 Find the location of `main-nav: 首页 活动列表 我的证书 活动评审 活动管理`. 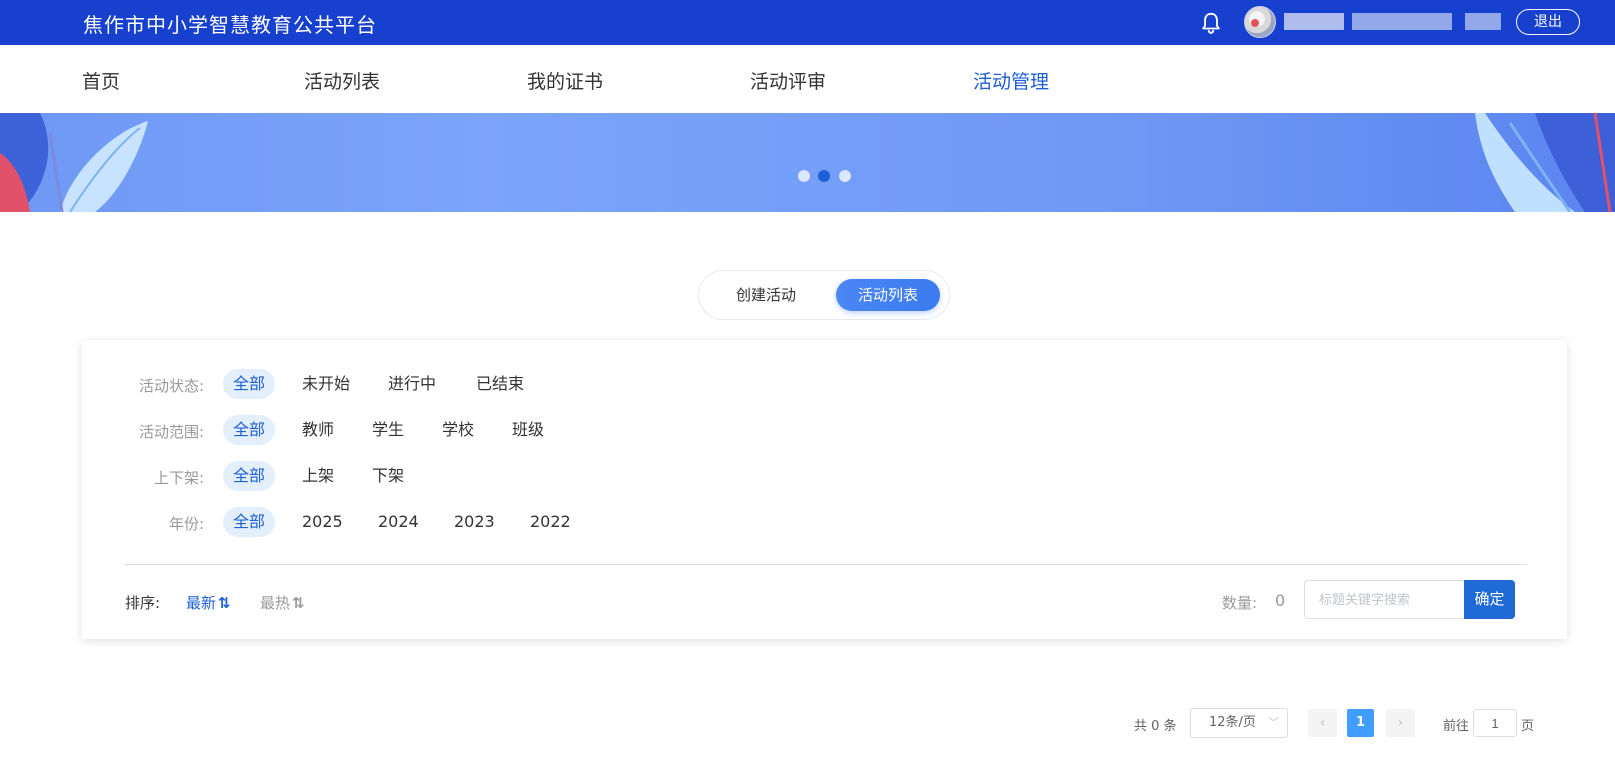

main-nav: 首页 活动列表 我的证书 活动评审 活动管理 is located at coordinates (807, 79).